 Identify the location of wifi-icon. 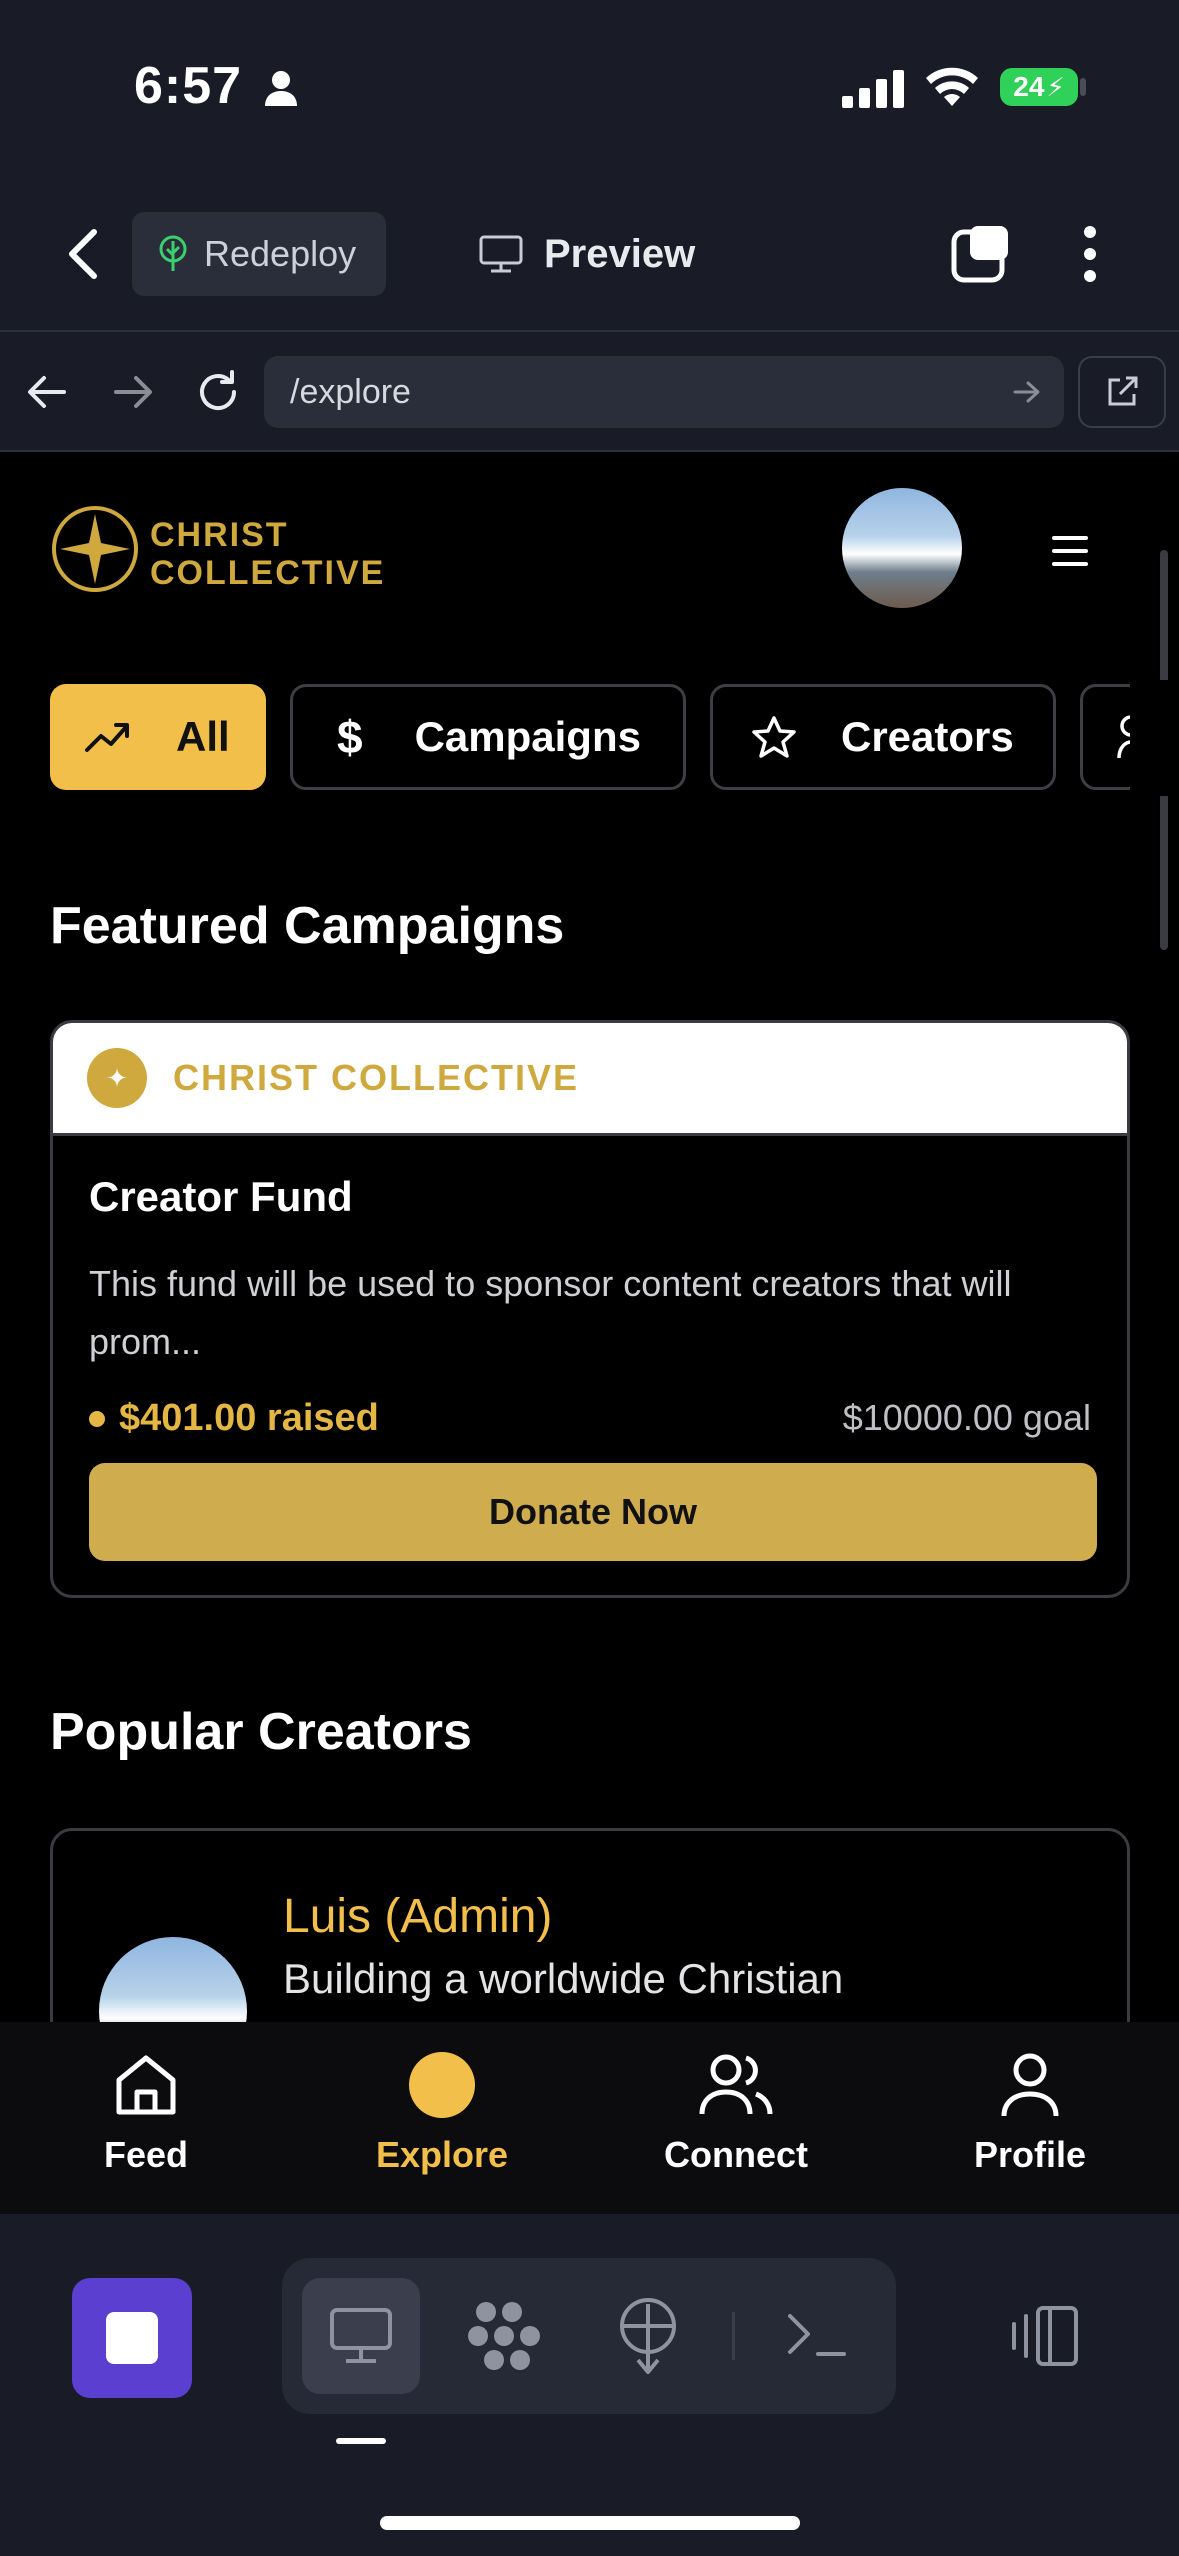
(952, 86).